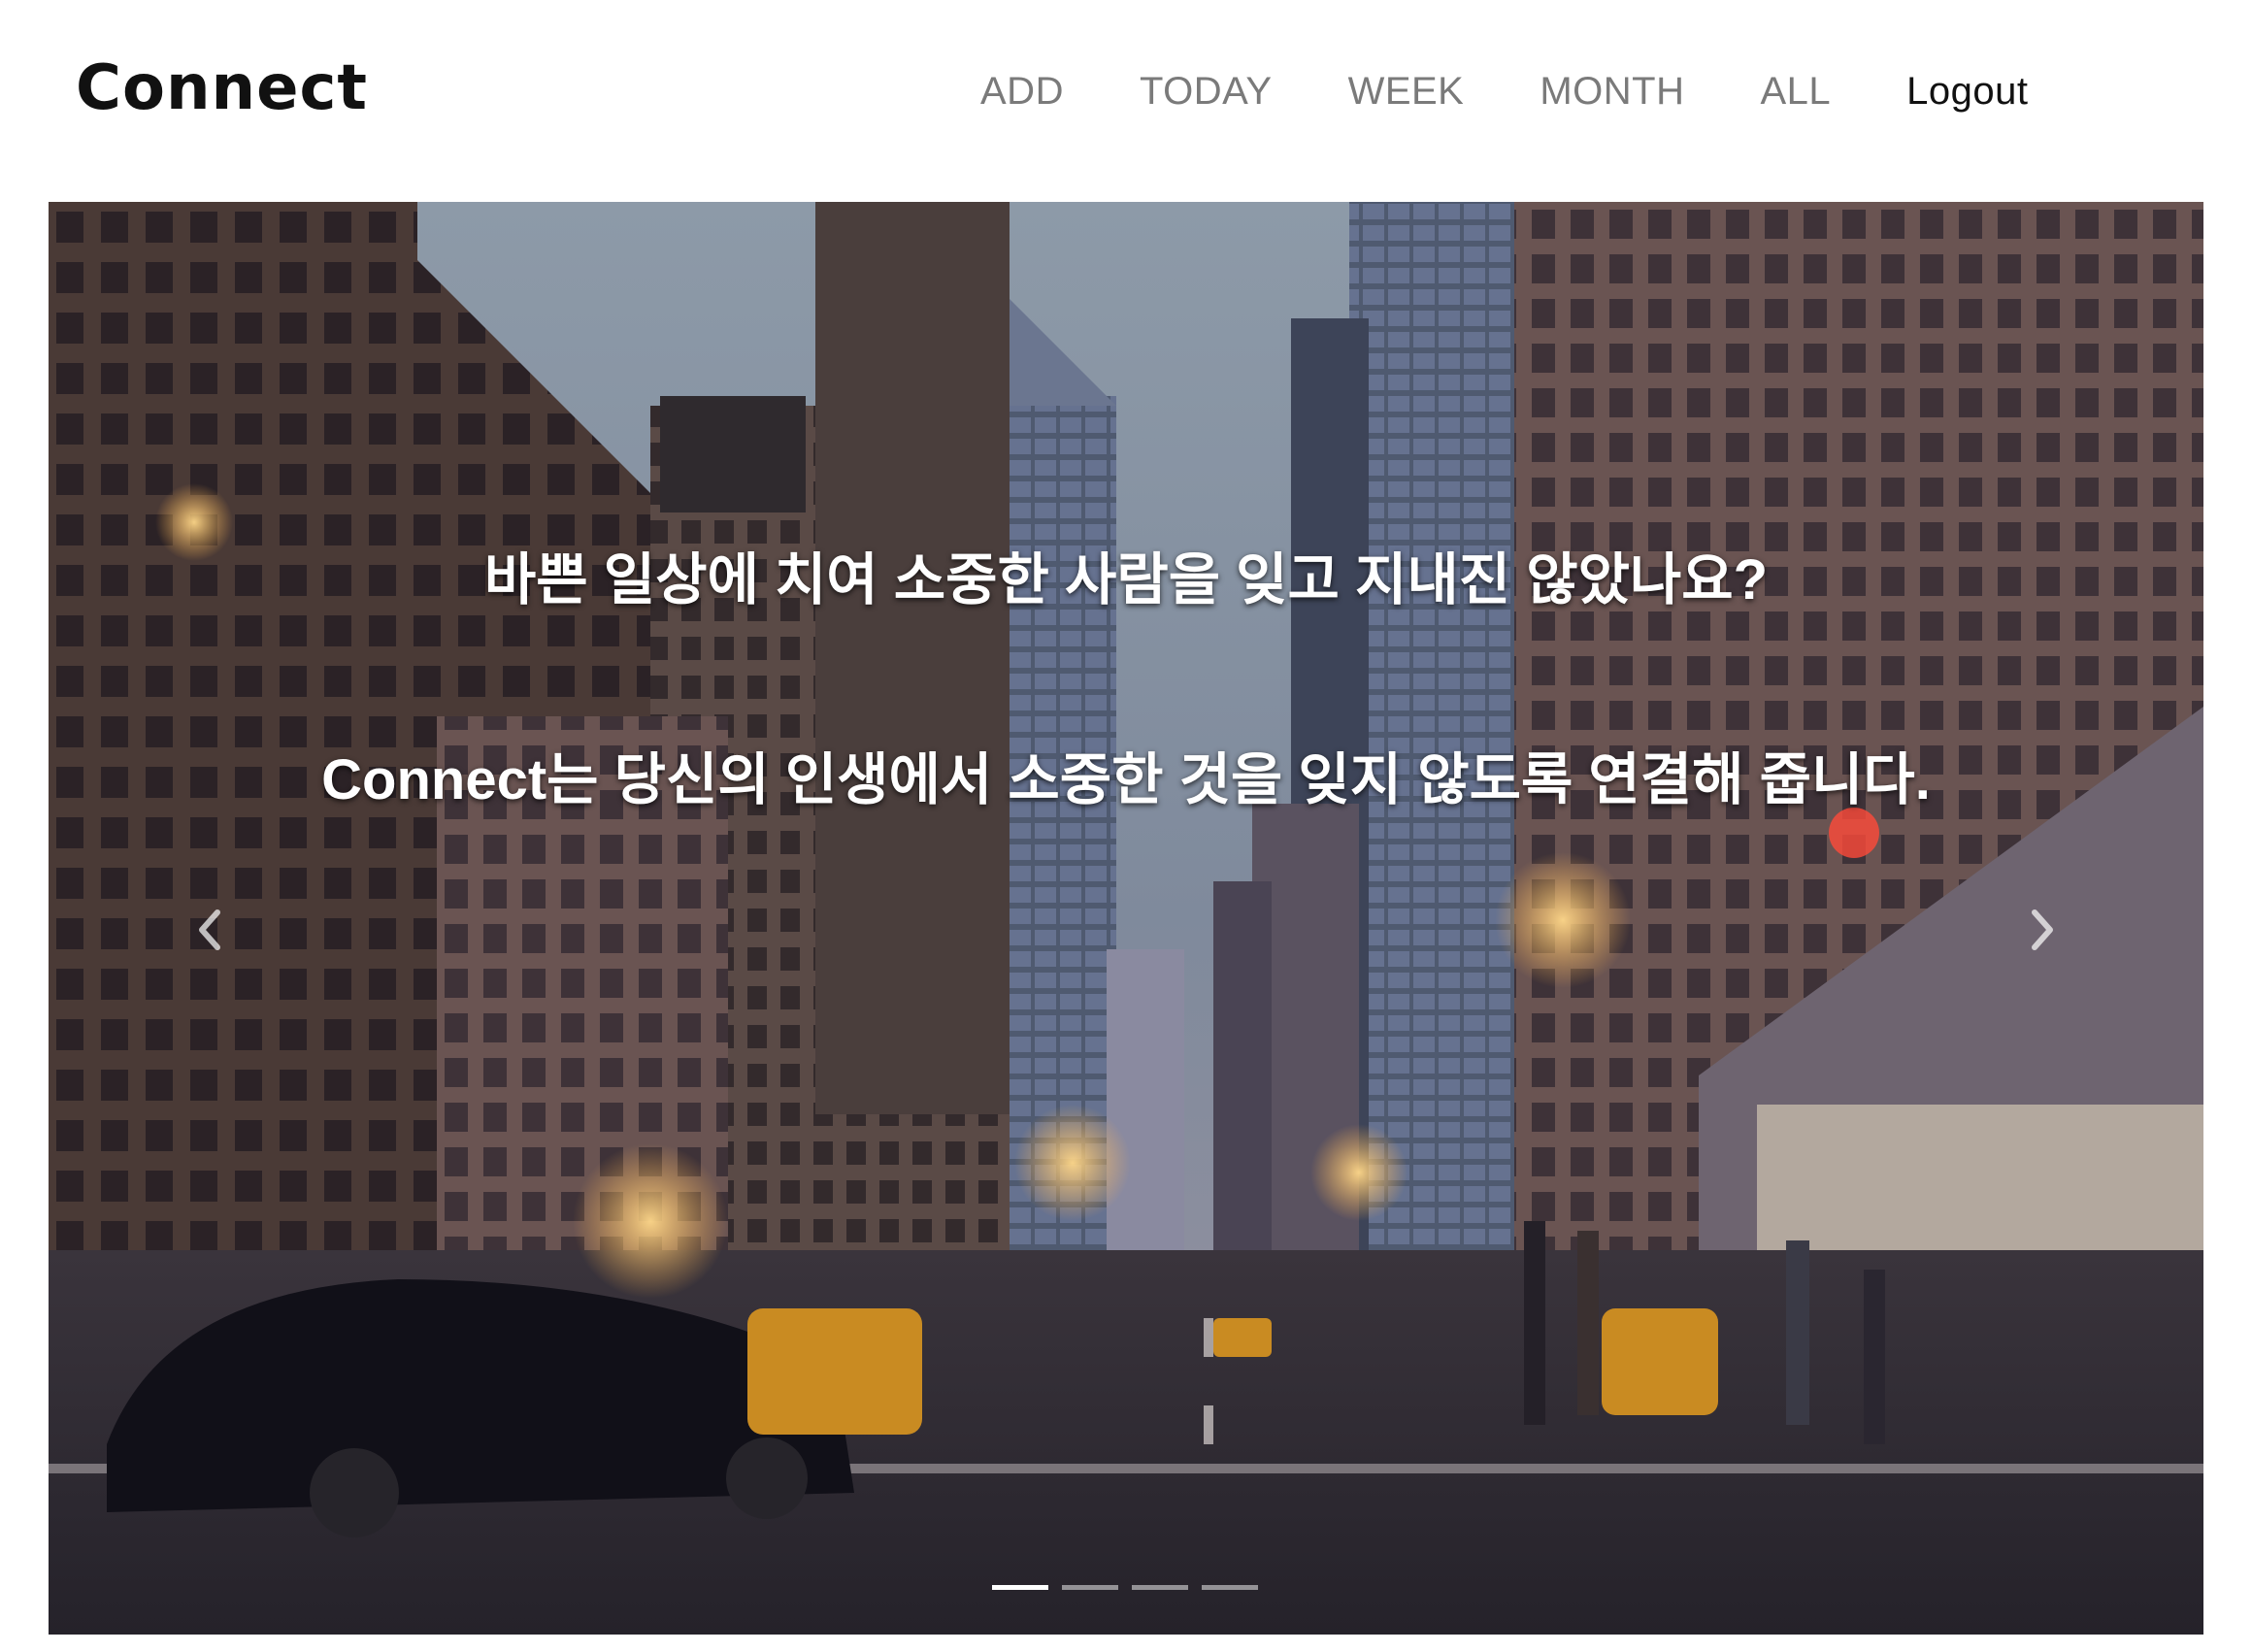  Describe the element at coordinates (1406, 92) in the screenshot. I see `nav-week: WEEK` at that location.